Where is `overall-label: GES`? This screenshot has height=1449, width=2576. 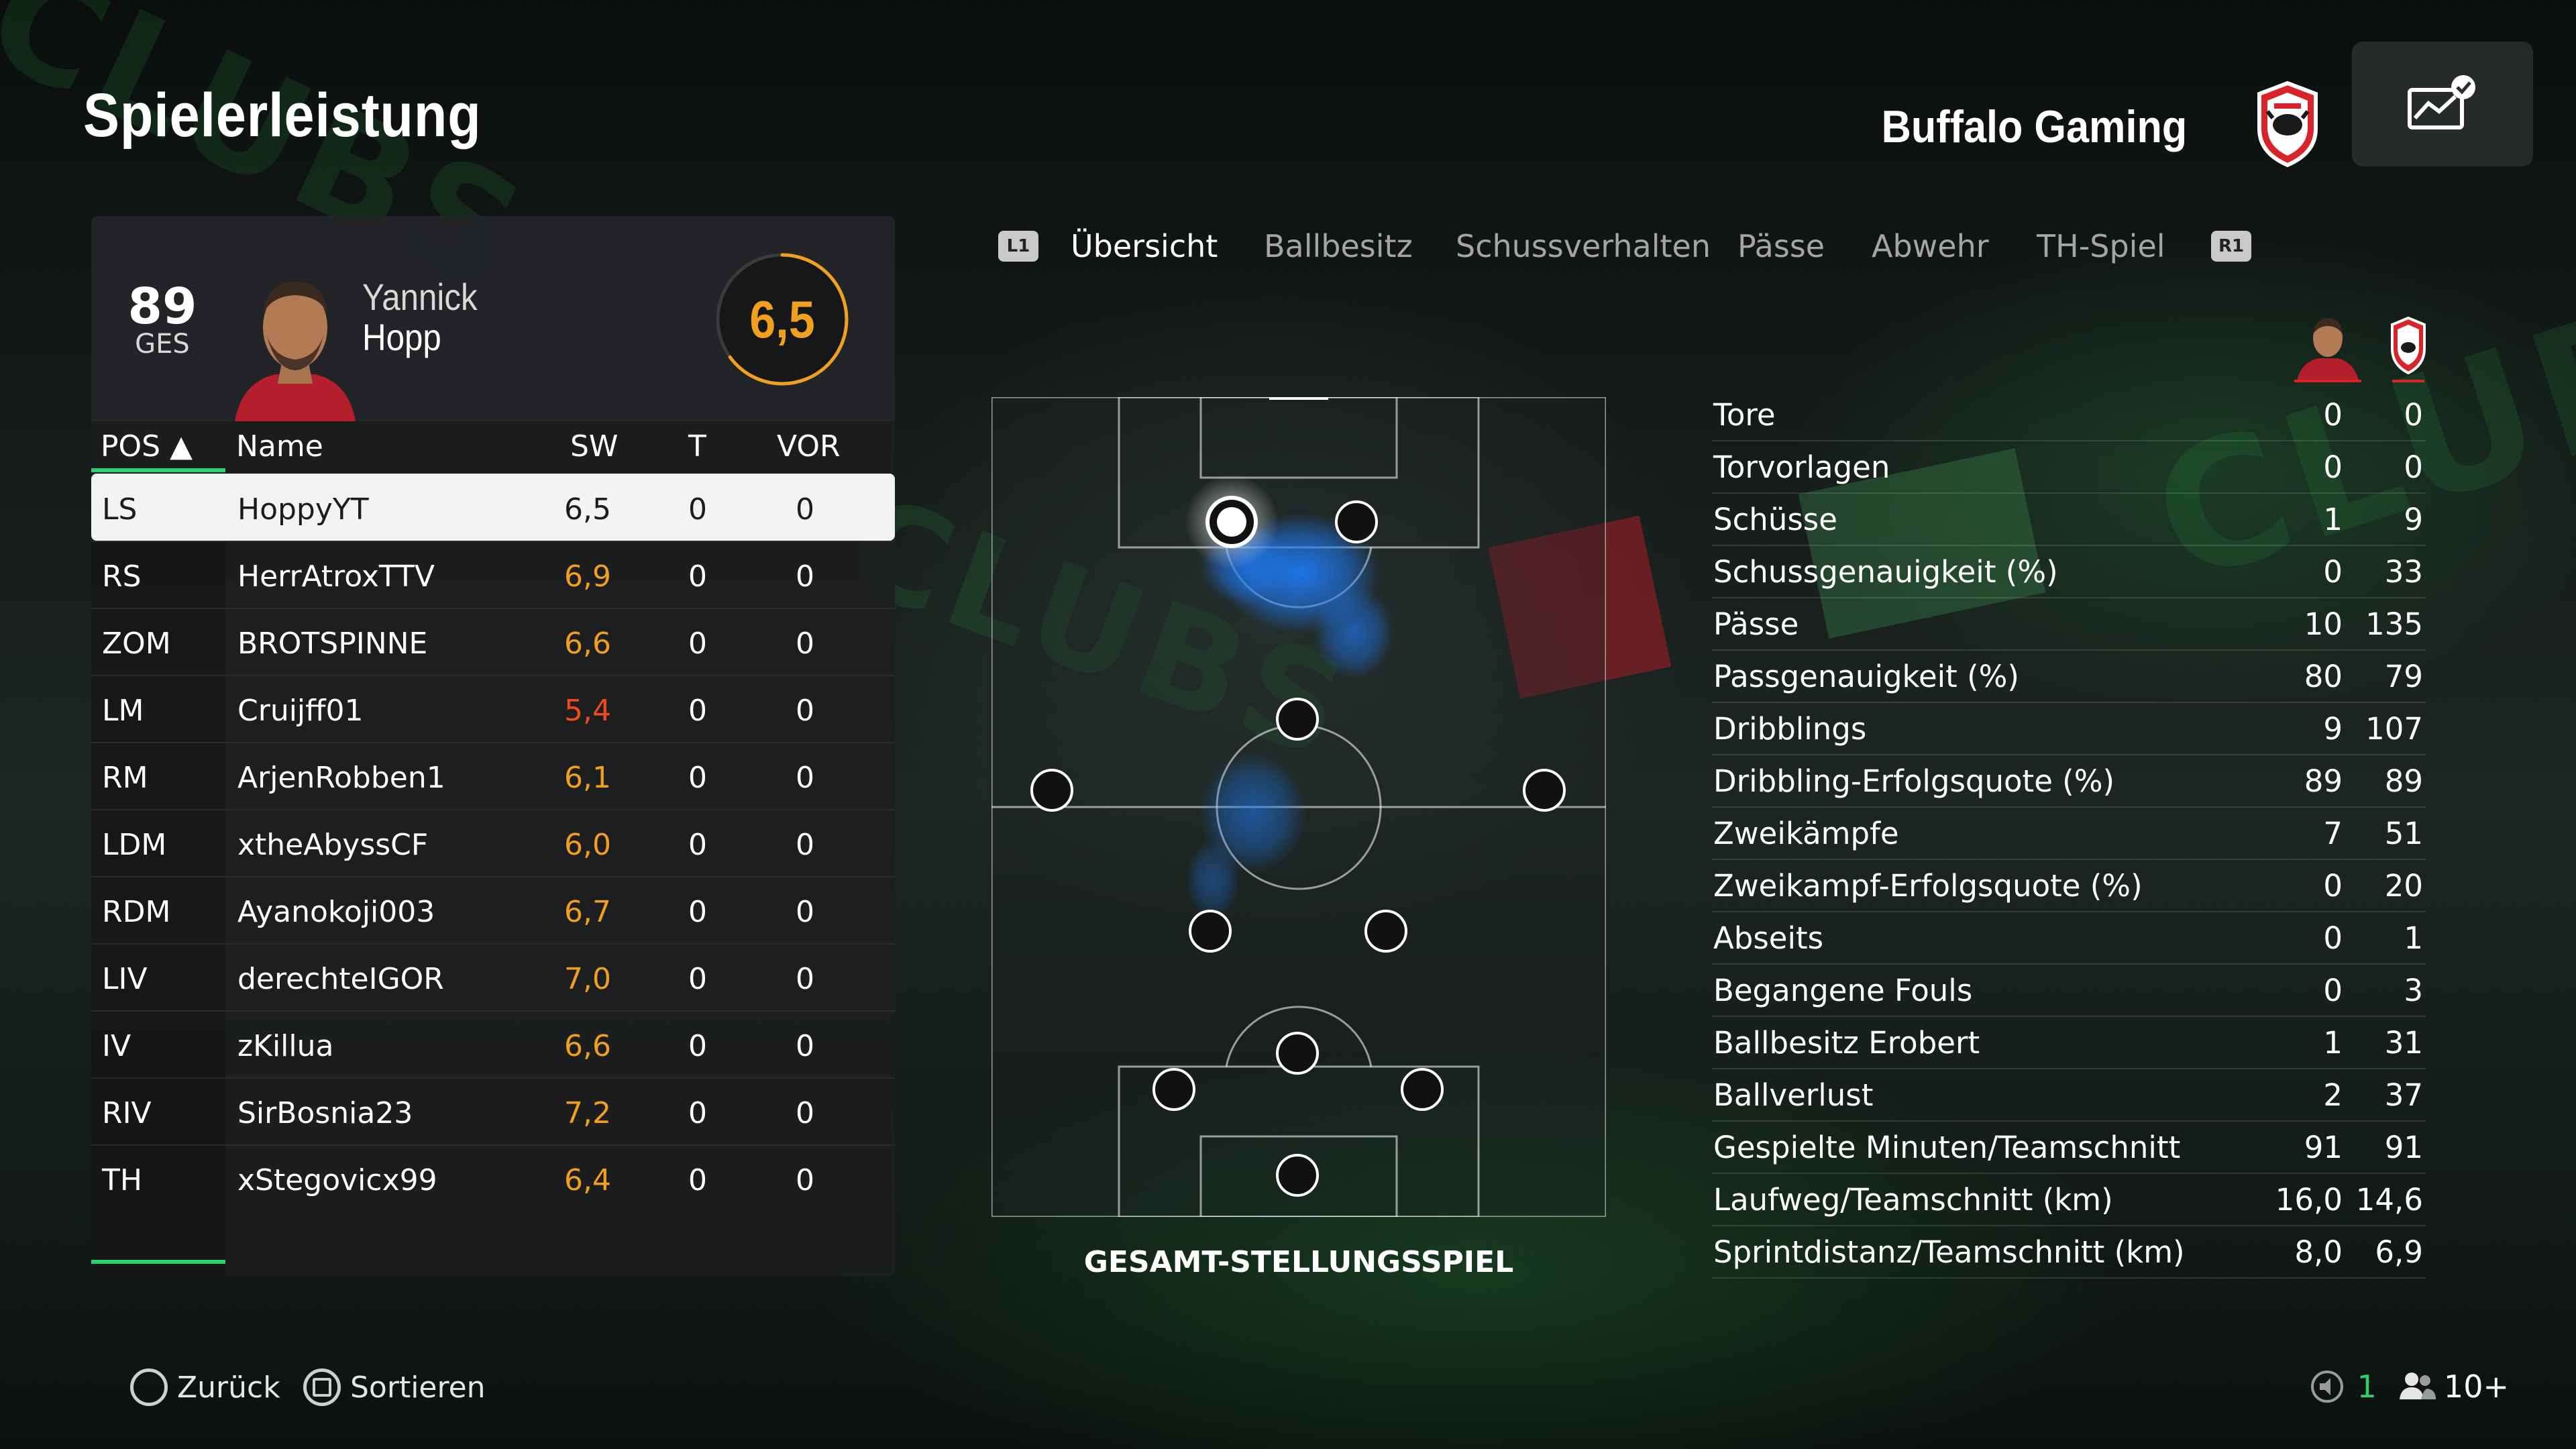
overall-label: GES is located at coordinates (162, 344).